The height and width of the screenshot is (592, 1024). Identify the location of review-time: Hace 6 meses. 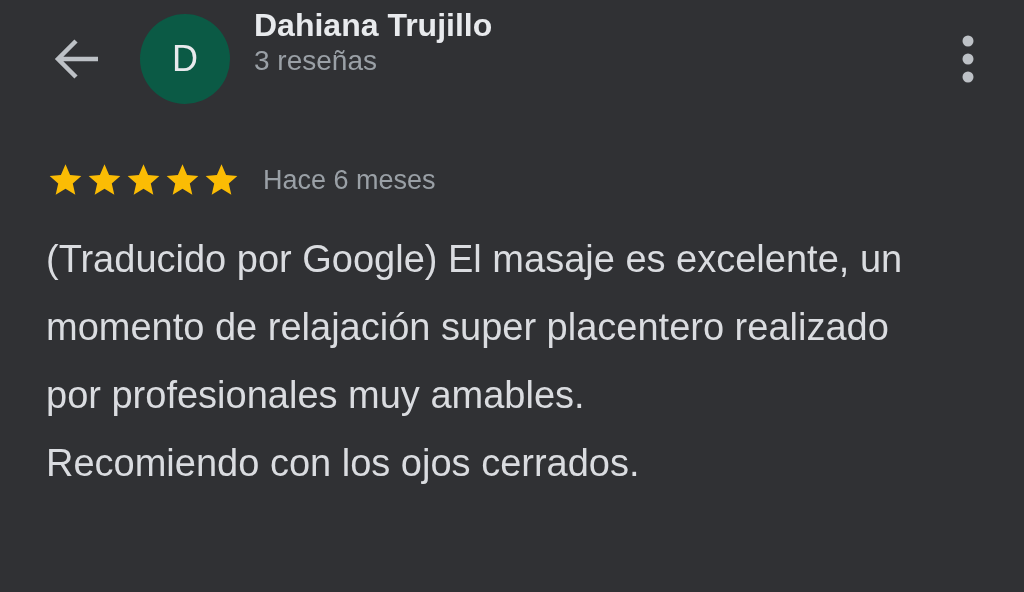
(349, 180).